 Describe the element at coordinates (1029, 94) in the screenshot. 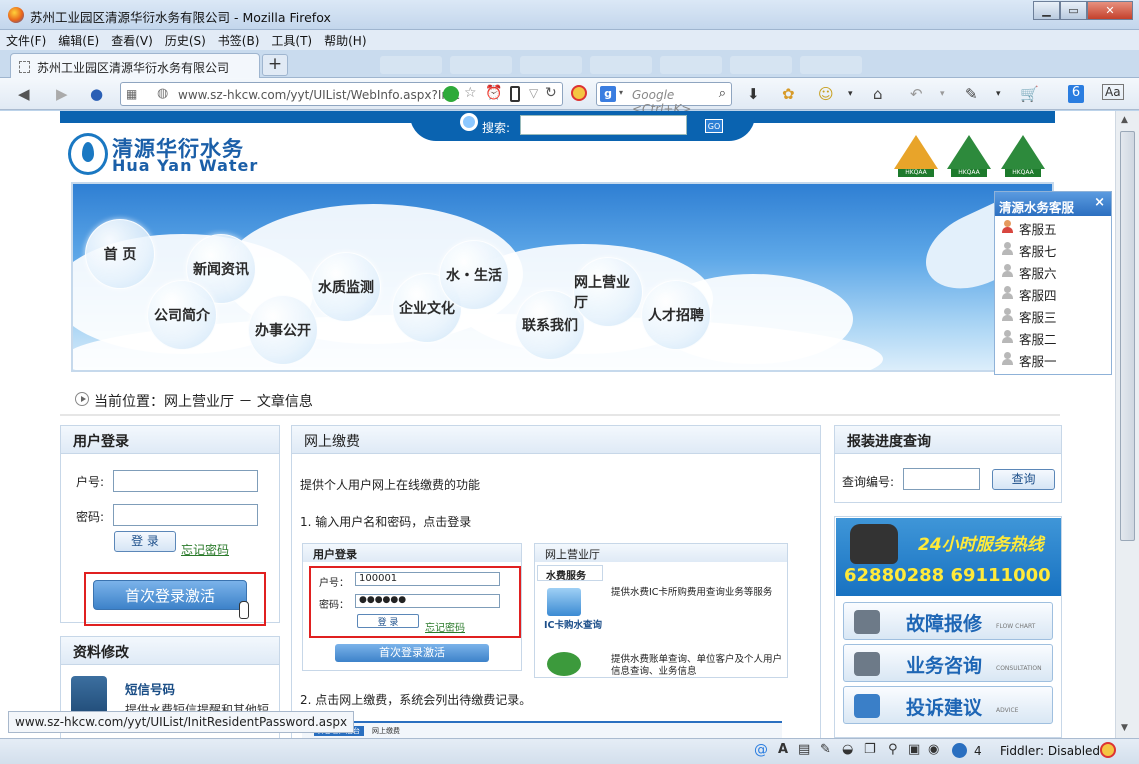

I see `cart-icon: 🛒` at that location.